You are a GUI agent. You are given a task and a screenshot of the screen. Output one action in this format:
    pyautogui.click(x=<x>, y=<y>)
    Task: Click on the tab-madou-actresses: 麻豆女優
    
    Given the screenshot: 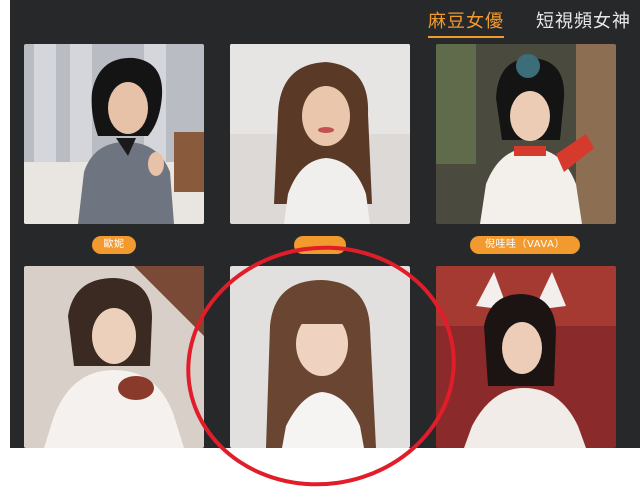 What is the action you would take?
    pyautogui.click(x=466, y=22)
    